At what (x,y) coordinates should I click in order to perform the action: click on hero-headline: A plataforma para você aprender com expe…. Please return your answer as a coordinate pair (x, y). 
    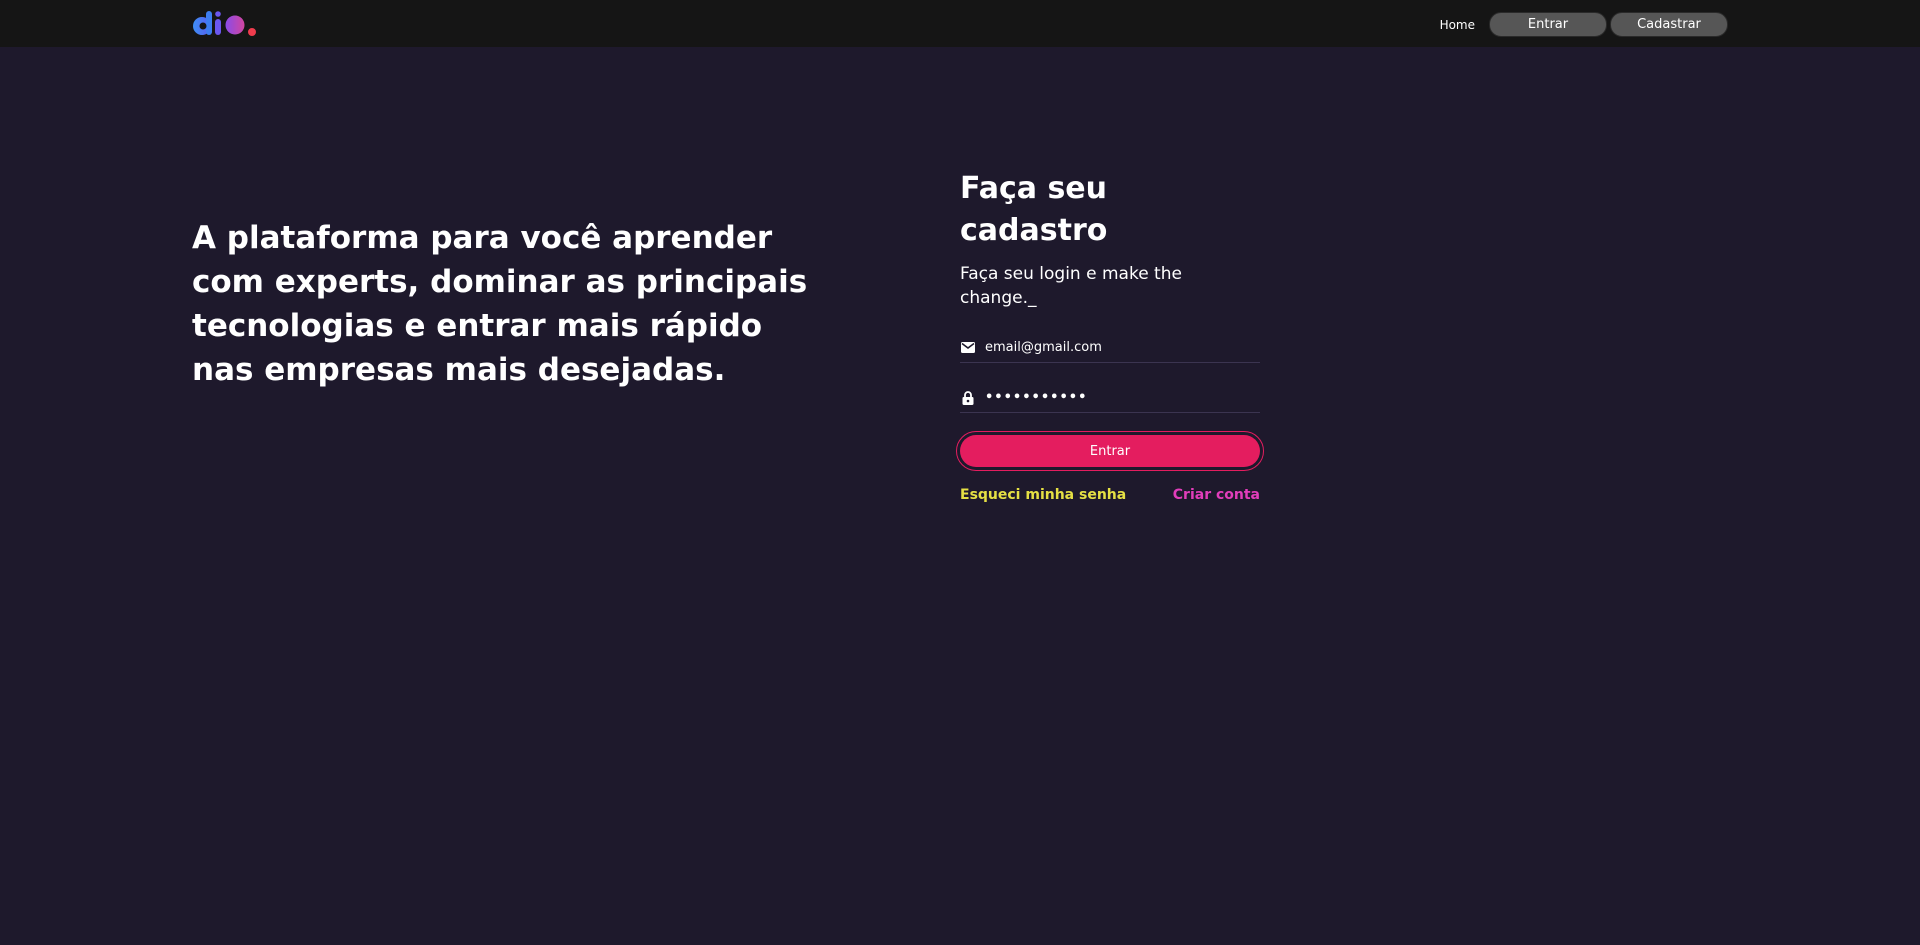
    Looking at the image, I should click on (500, 304).